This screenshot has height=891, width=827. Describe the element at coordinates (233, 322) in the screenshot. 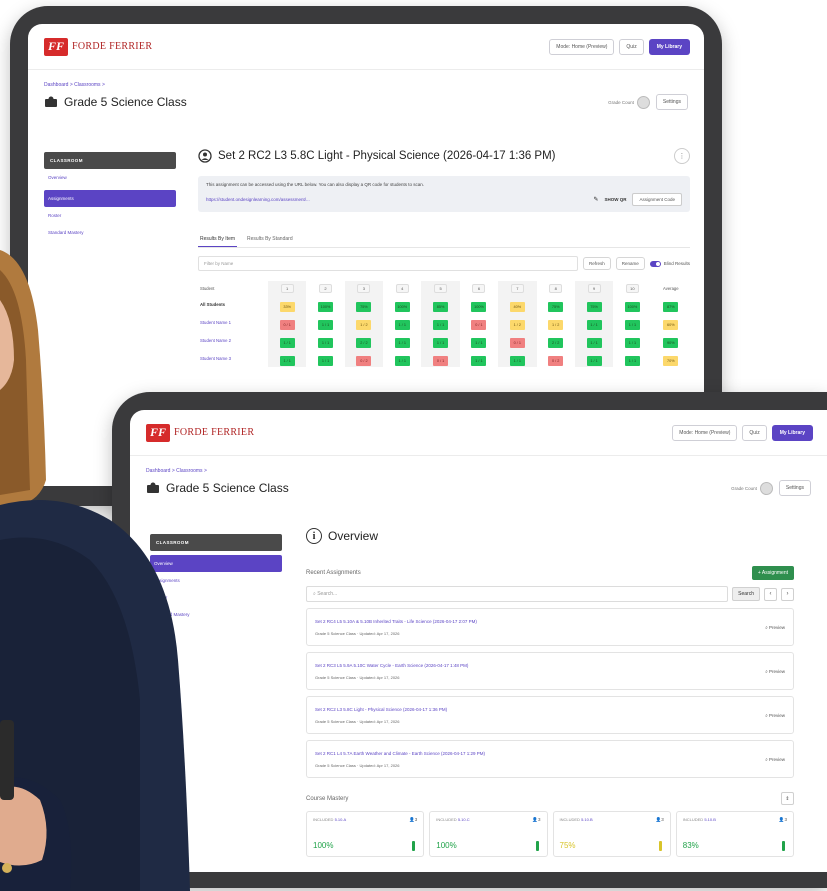

I see `student-name: Student Name 1` at that location.